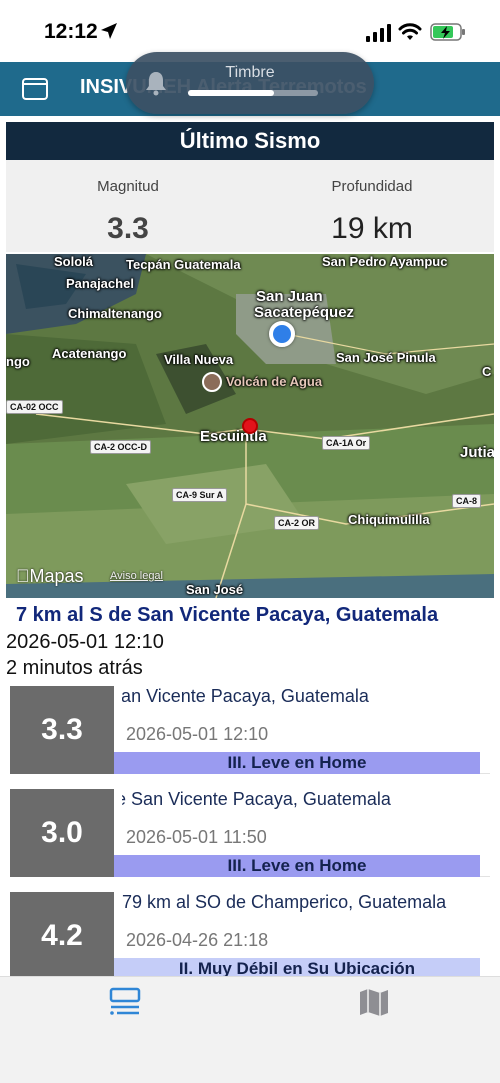 This screenshot has height=1083, width=500. I want to click on maps-attribution: Mapas, so click(50, 576).